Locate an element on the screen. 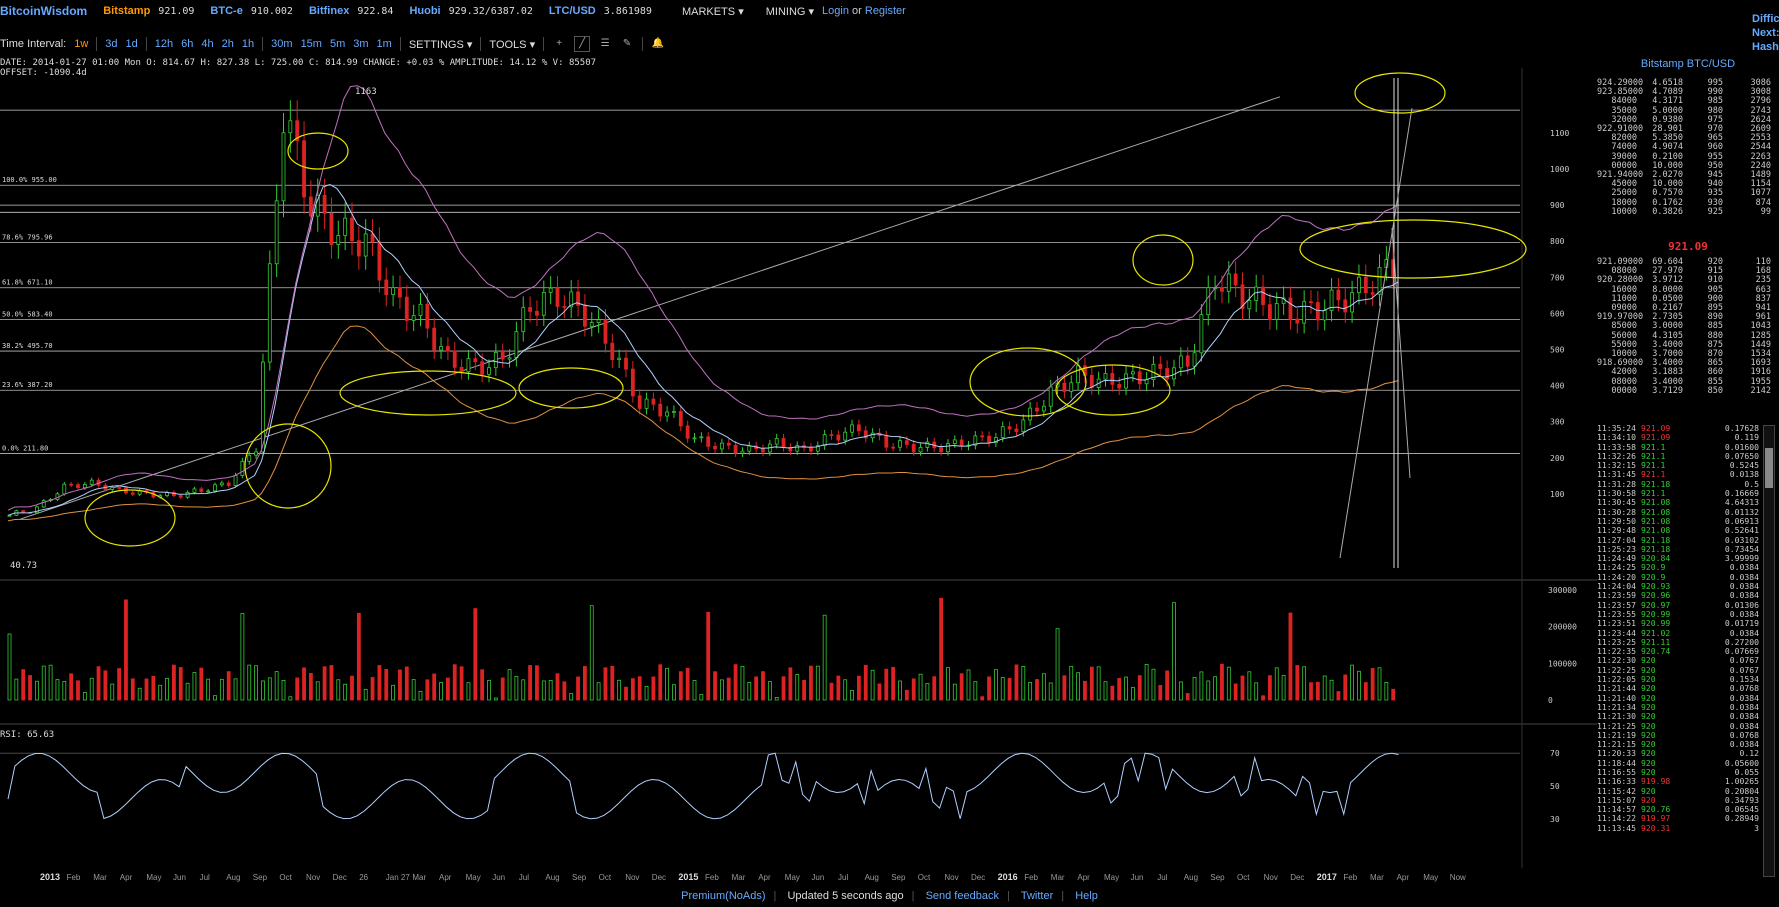 This screenshot has height=907, width=1779. horizontal-lines-icon: ☰ is located at coordinates (605, 44).